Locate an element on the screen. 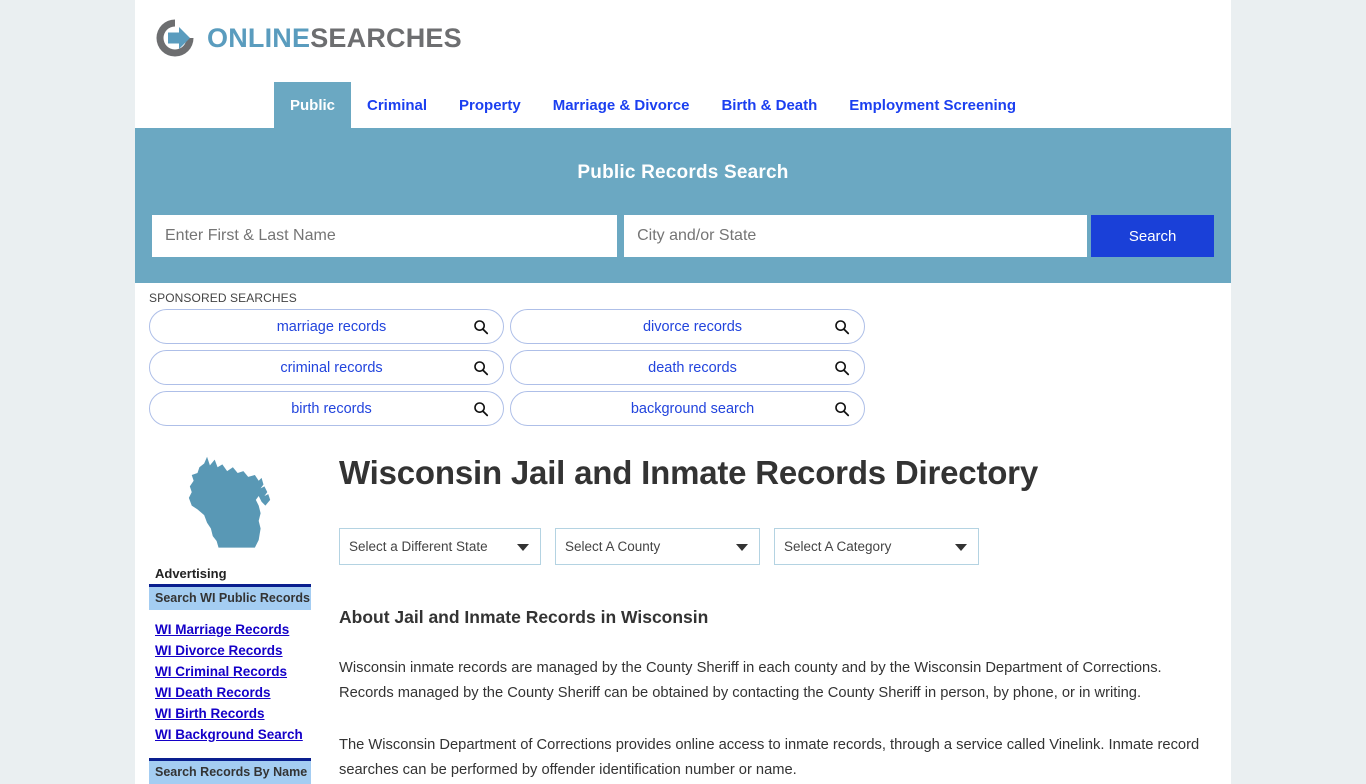  sponsored-pill-label: background search is located at coordinates (692, 408).